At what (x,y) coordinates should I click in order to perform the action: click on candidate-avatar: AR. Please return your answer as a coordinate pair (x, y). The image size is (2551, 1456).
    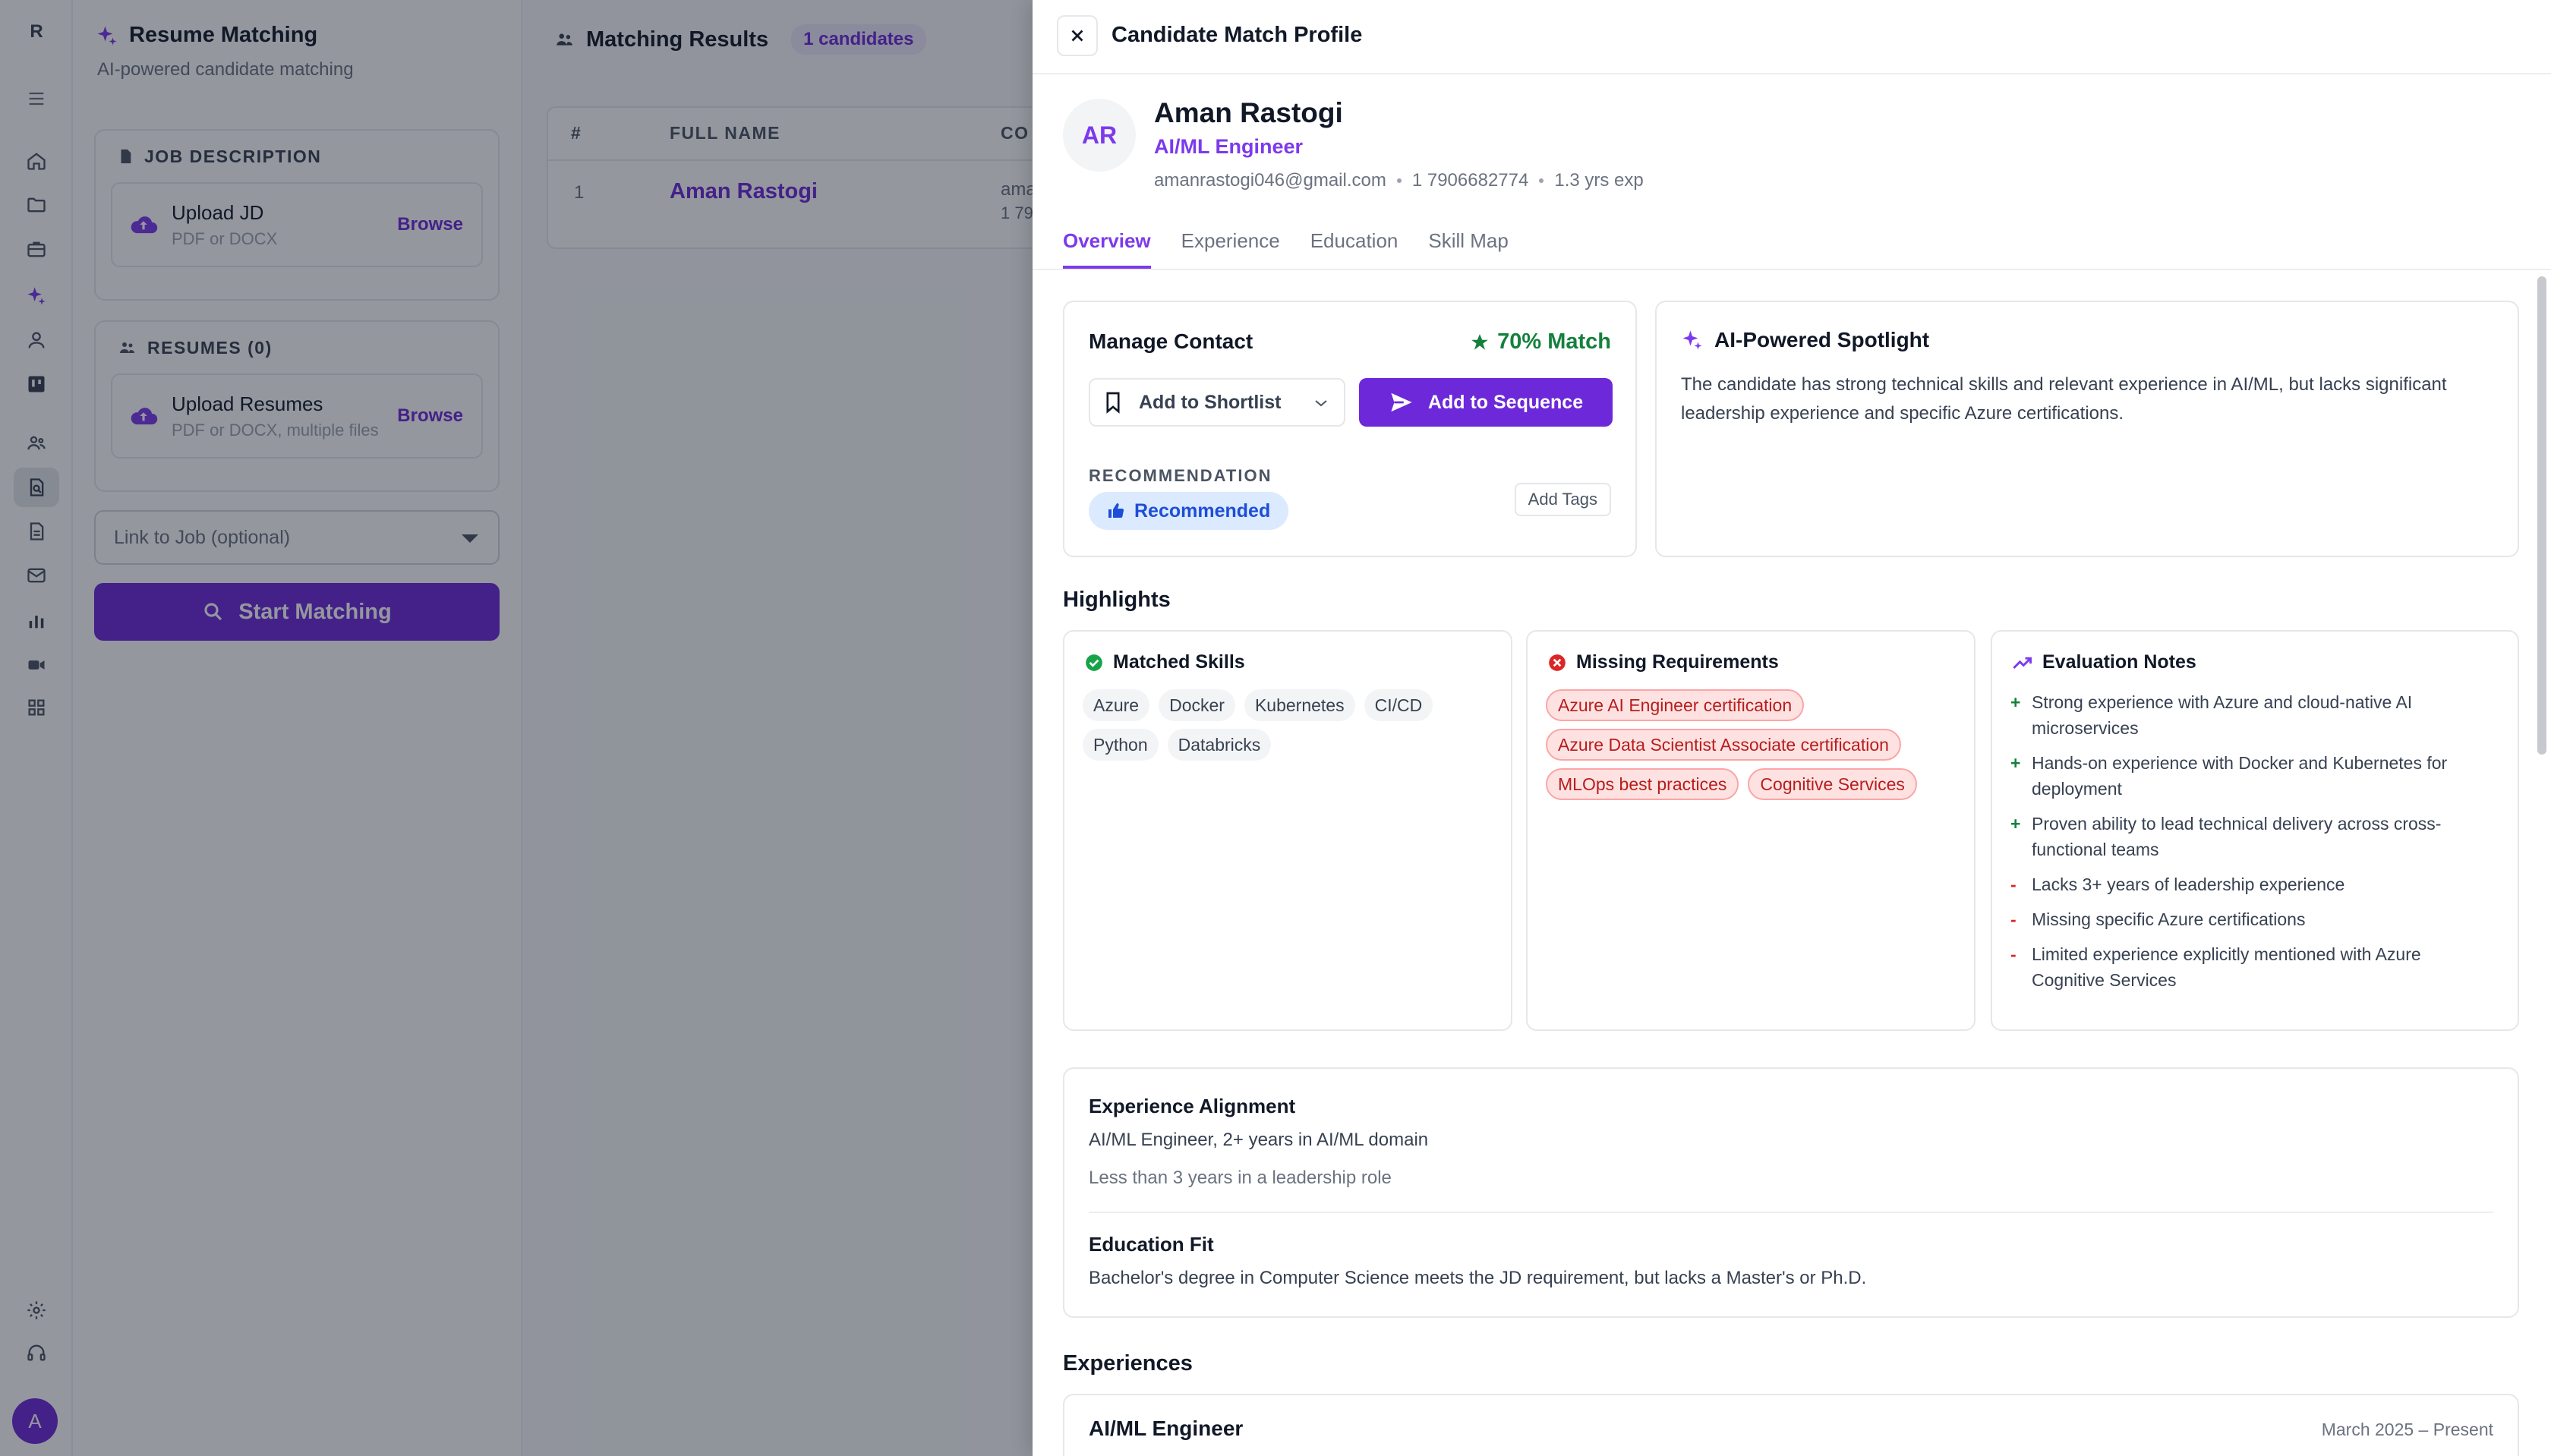
    Looking at the image, I should click on (1099, 135).